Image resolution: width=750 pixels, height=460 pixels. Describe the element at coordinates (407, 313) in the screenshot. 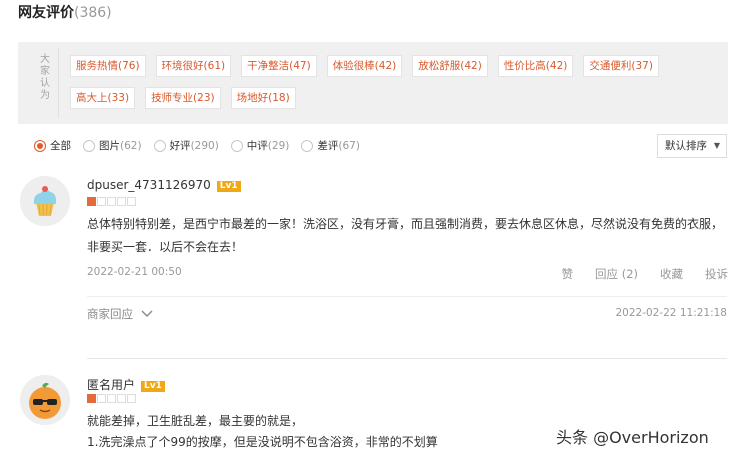

I see `merchant-reply-row: 商家回应 2022-02-22 11:21:18` at that location.